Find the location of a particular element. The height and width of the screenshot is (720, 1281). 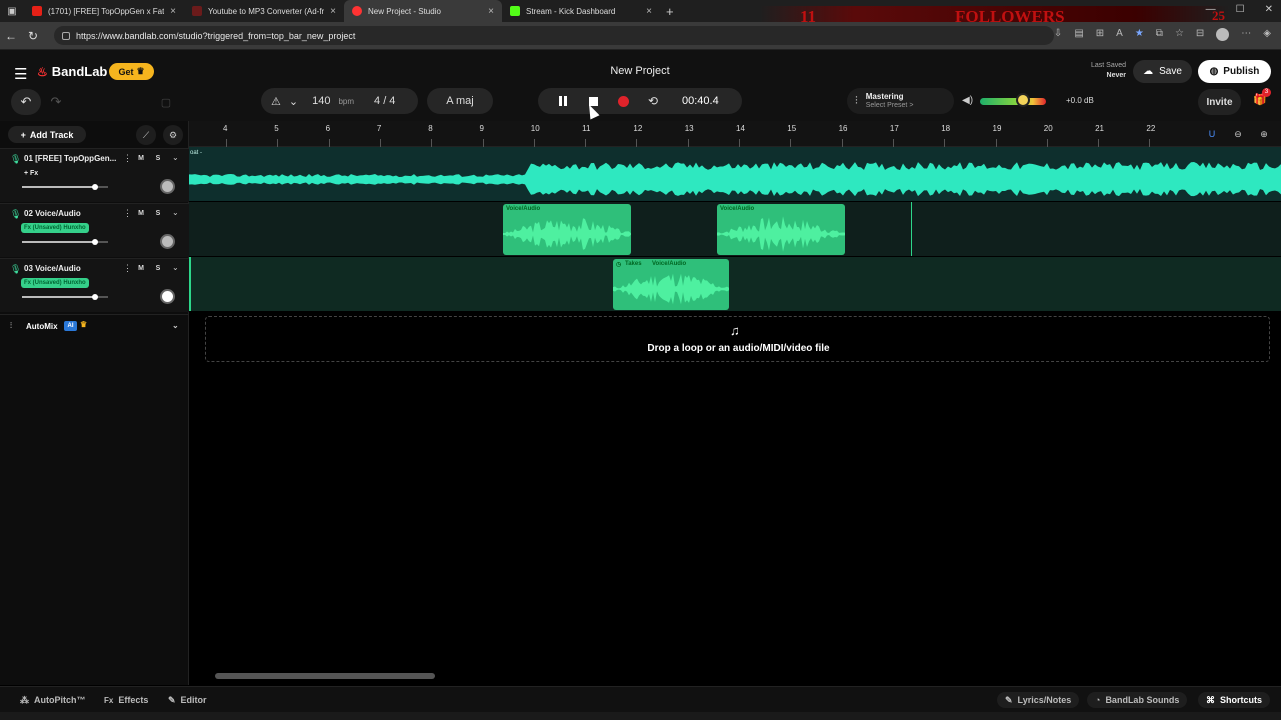

redo-button: ↷ is located at coordinates (56, 102).